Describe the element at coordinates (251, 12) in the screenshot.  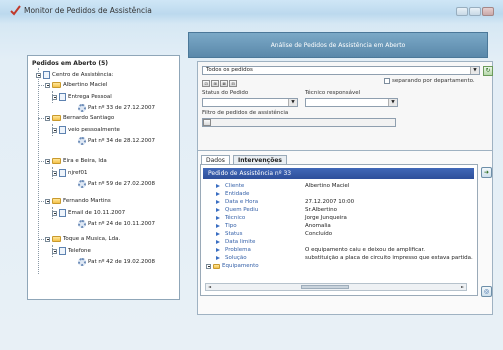
I see `title-bar: Monitor de Pedidos de Assistência` at that location.